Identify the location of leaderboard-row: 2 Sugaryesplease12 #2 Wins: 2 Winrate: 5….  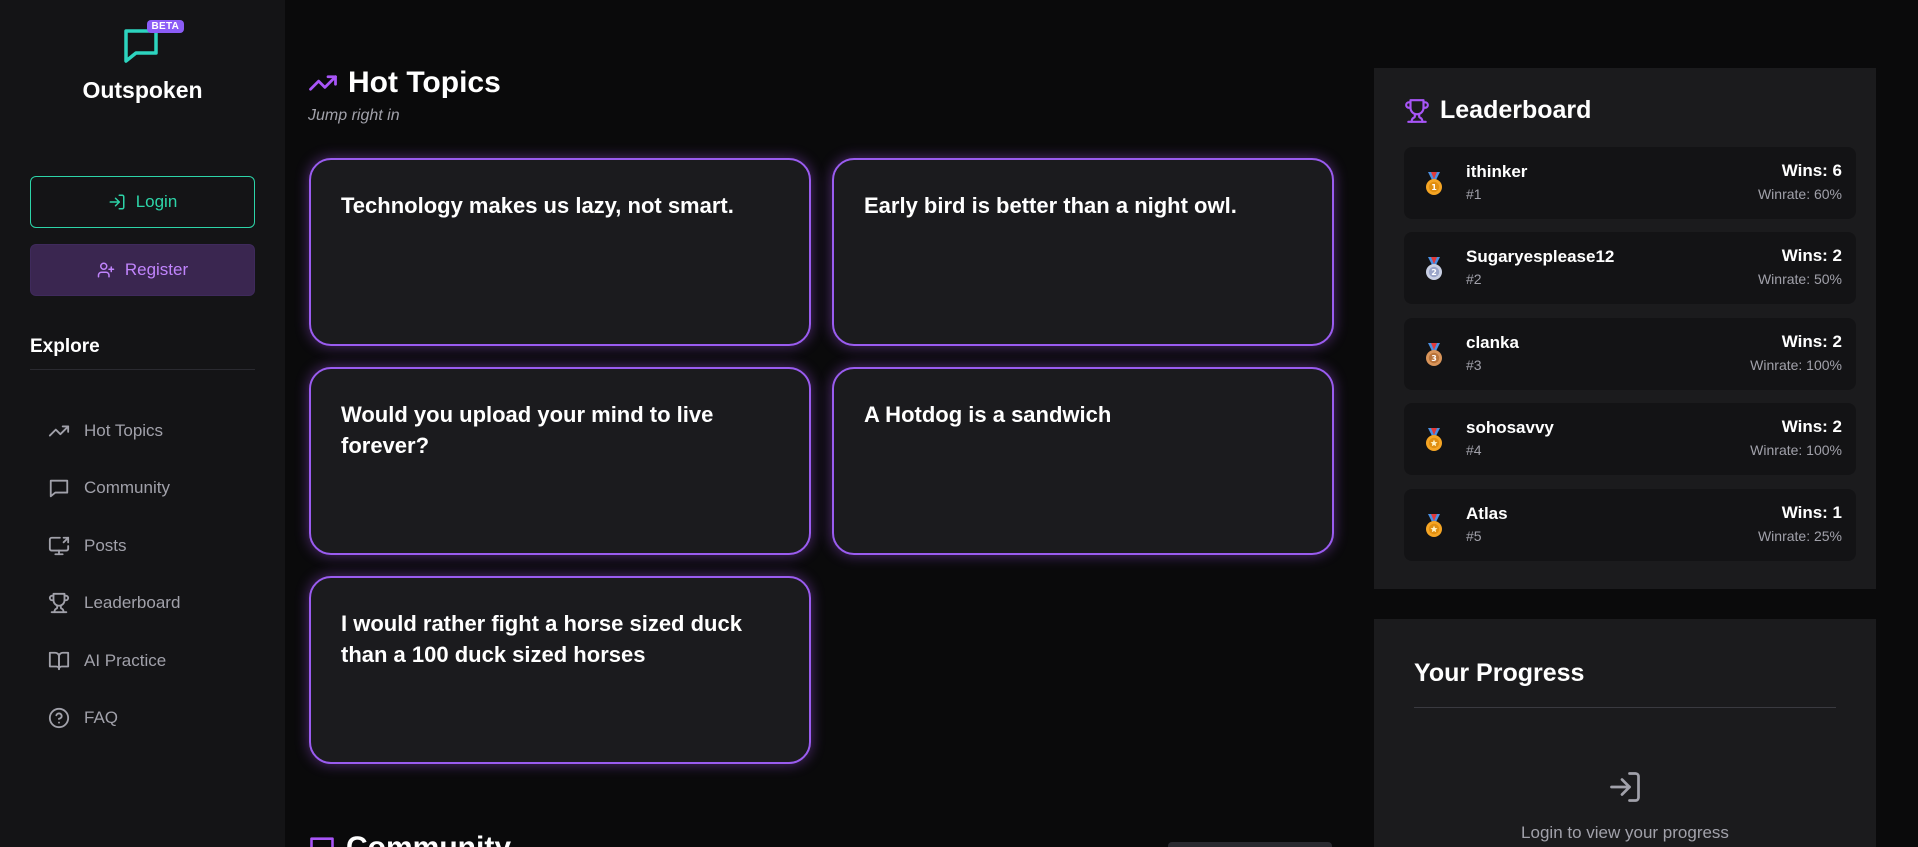
(1630, 268).